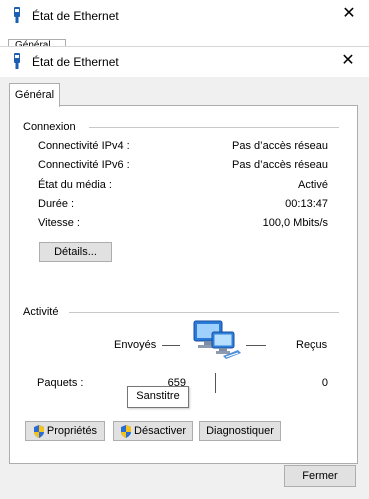  What do you see at coordinates (49, 127) in the screenshot?
I see `group-label-connexion: Connexion` at bounding box center [49, 127].